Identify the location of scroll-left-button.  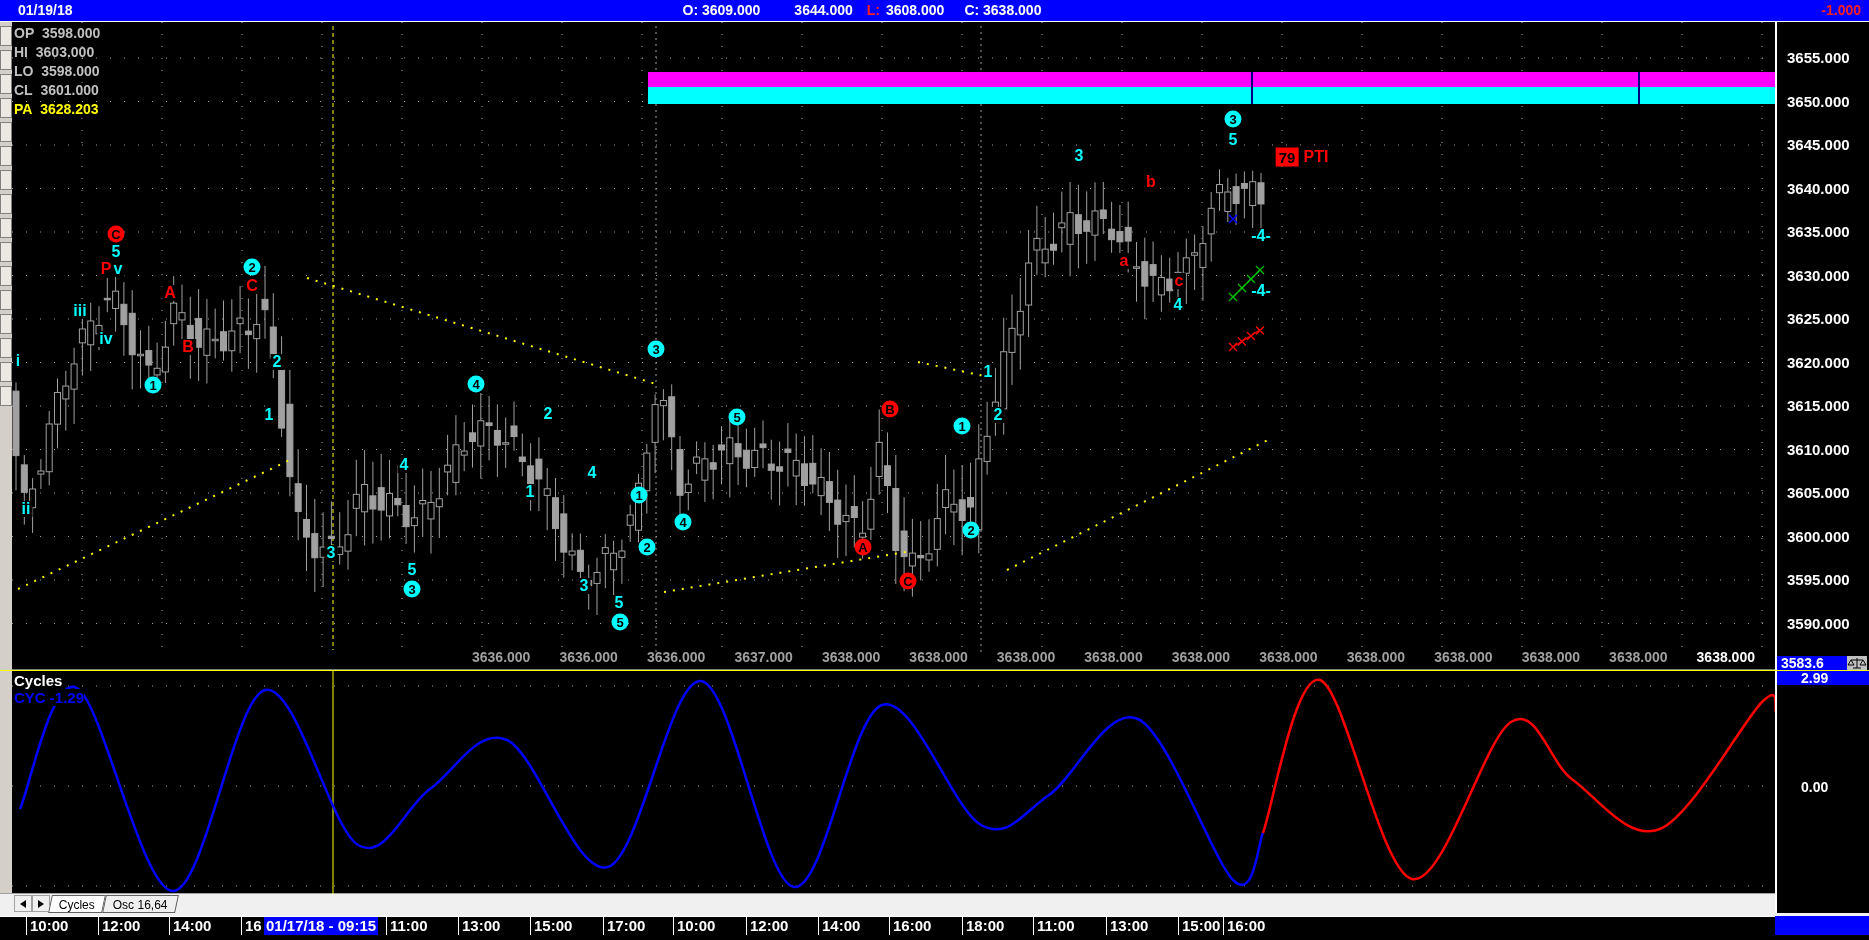
(23, 903).